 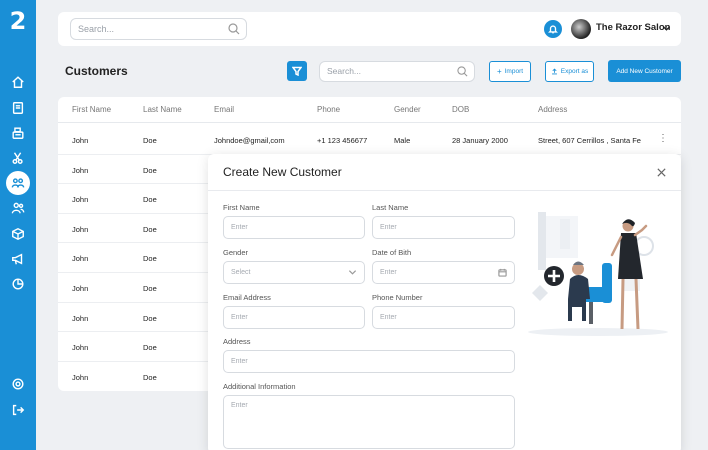 I want to click on customers-icon, so click(x=18, y=183).